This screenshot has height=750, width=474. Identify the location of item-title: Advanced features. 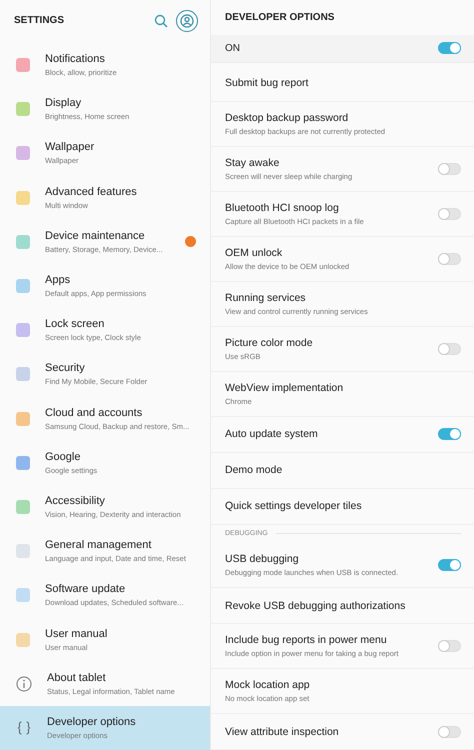
(91, 192).